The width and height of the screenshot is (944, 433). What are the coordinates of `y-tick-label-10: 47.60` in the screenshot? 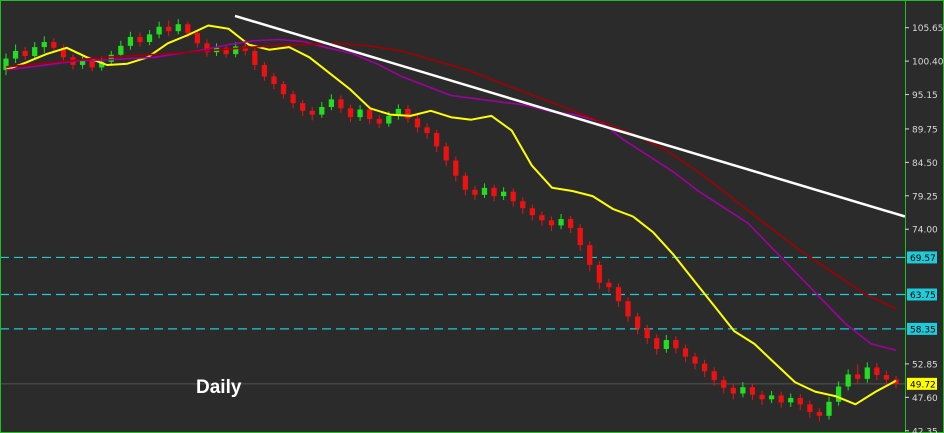 It's located at (925, 399).